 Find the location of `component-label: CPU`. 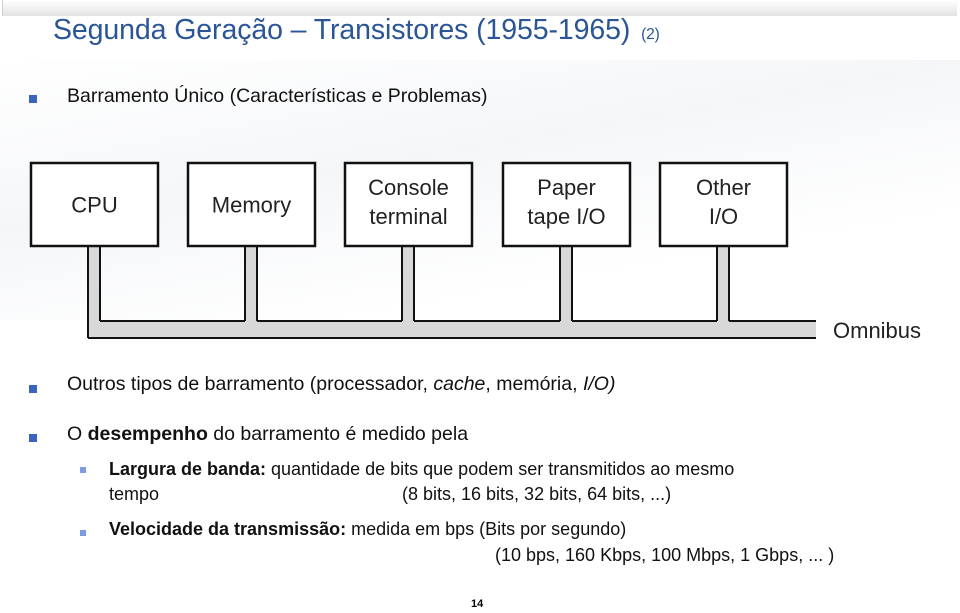

component-label: CPU is located at coordinates (94, 205).